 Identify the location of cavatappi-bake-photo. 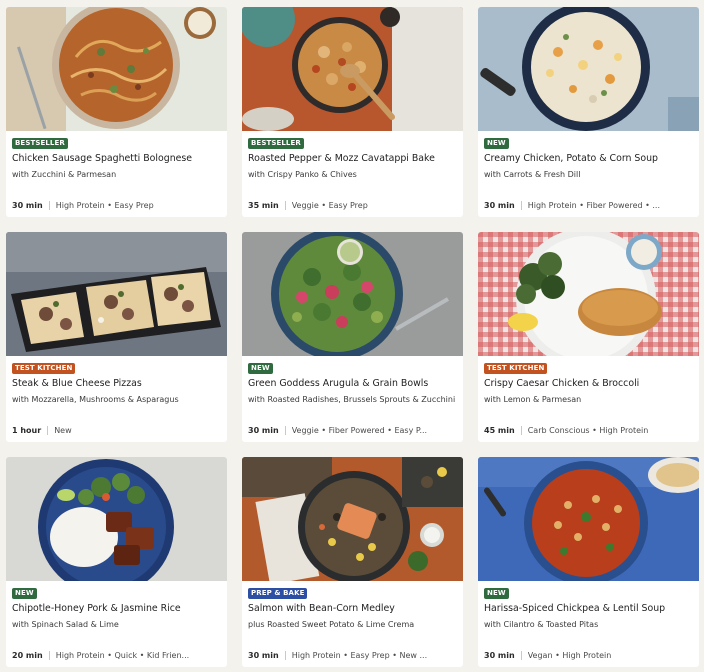
(352, 69).